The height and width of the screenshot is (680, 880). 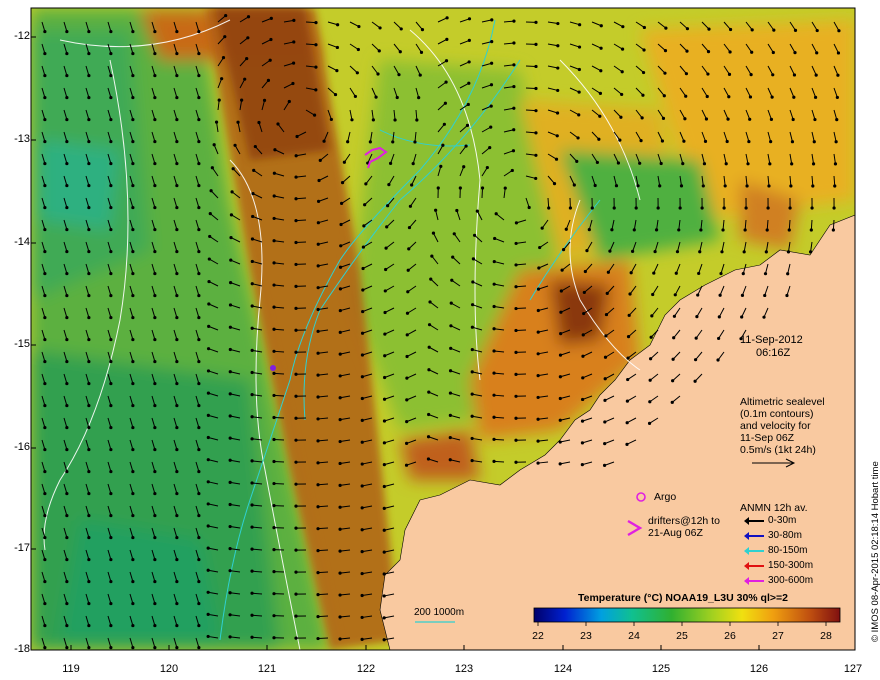 What do you see at coordinates (665, 497) in the screenshot?
I see `argo-legend-label: Argo` at bounding box center [665, 497].